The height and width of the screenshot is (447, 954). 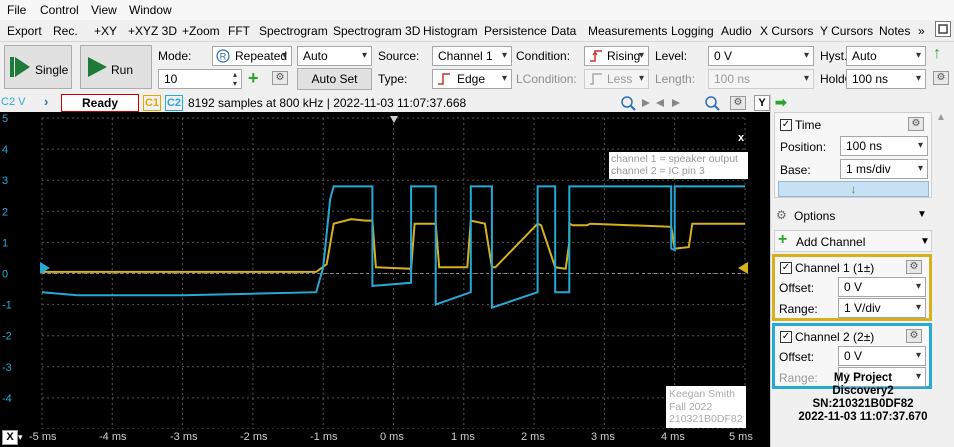 I want to click on time-checkbox: ✓, so click(x=786, y=125).